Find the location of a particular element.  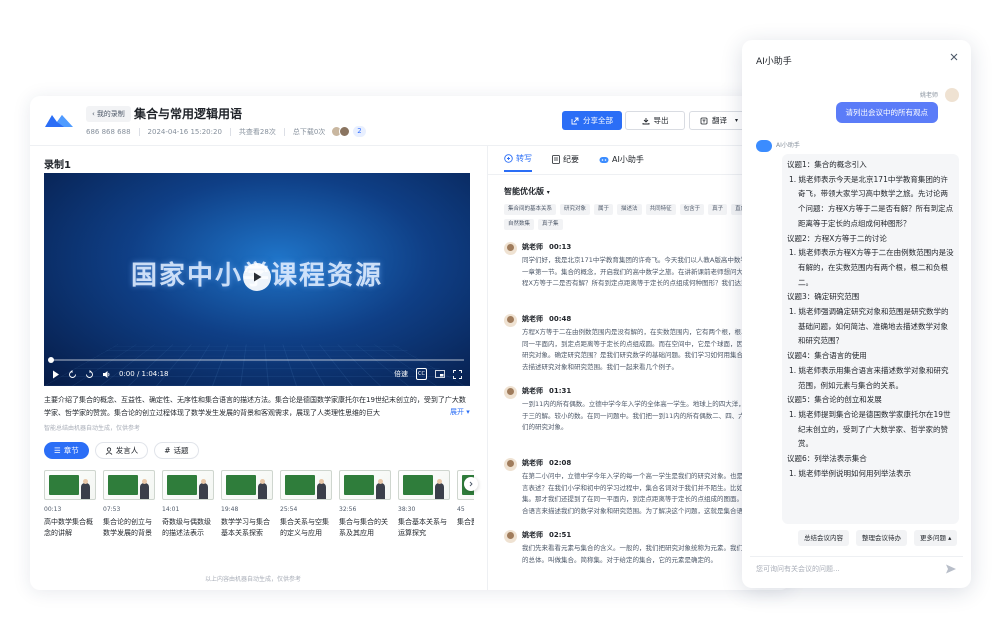

rewind-icon is located at coordinates (72, 374).